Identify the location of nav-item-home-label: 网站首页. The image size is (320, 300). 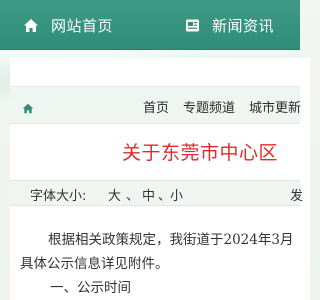
(82, 25).